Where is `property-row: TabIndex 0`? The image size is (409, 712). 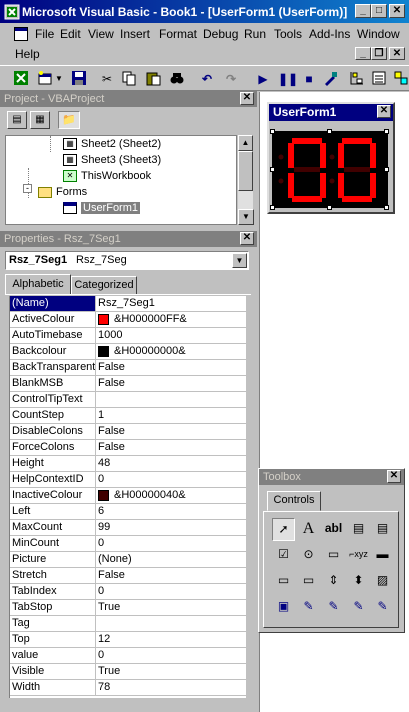
property-row: TabIndex 0 is located at coordinates (128, 592).